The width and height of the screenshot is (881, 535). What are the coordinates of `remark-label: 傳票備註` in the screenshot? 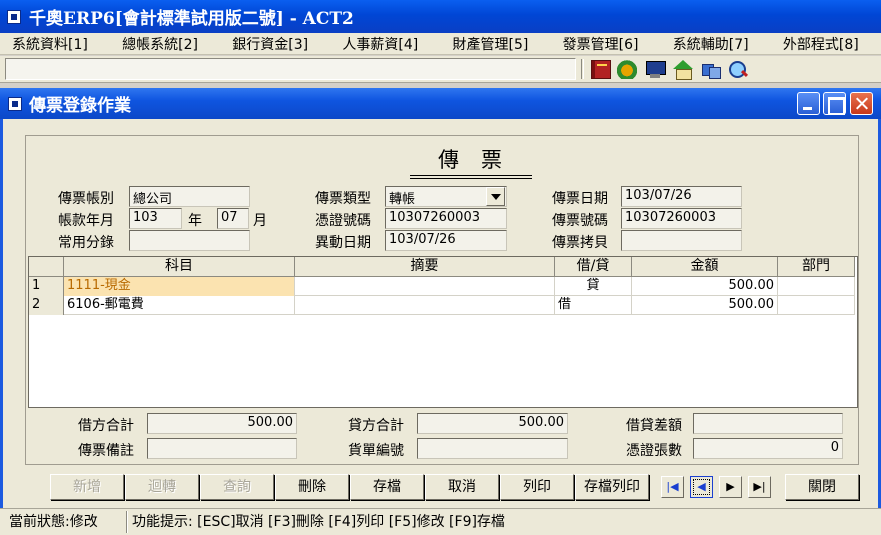 It's located at (106, 451).